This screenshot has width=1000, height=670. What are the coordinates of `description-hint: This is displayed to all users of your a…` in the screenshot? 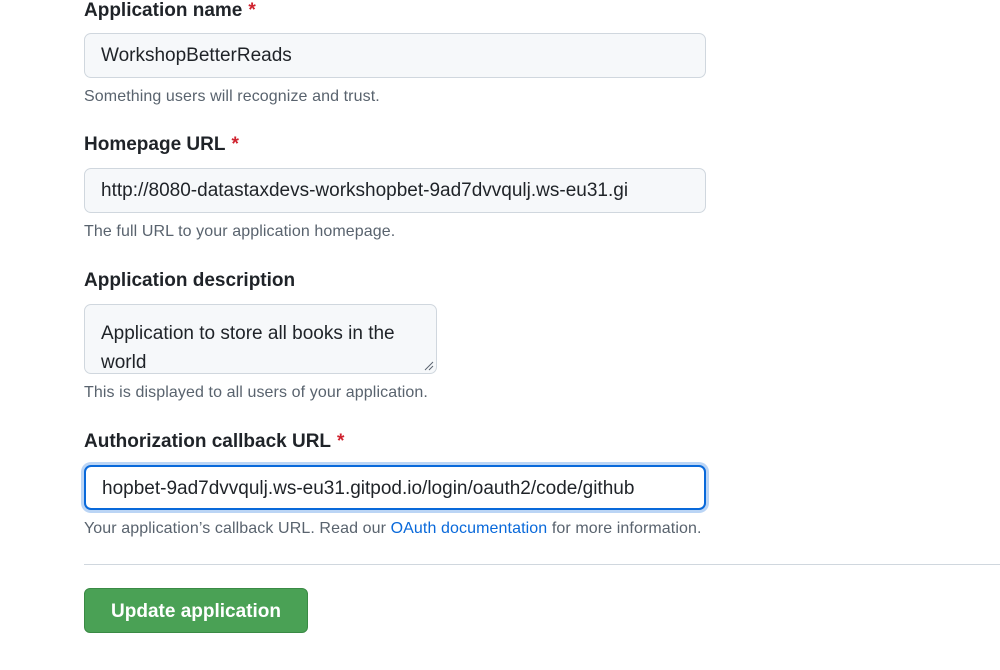 It's located at (256, 392).